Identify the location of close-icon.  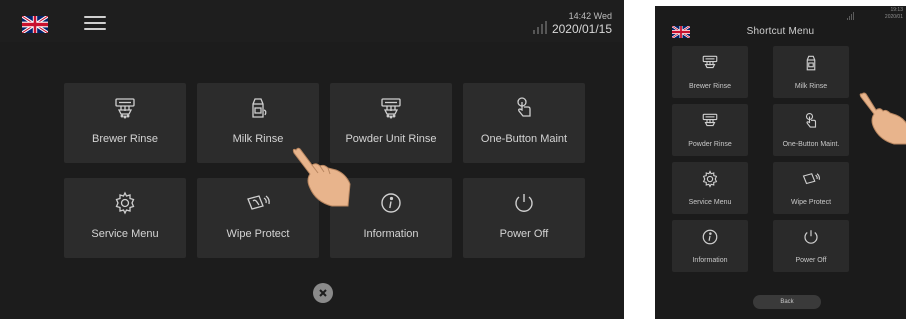
(323, 293).